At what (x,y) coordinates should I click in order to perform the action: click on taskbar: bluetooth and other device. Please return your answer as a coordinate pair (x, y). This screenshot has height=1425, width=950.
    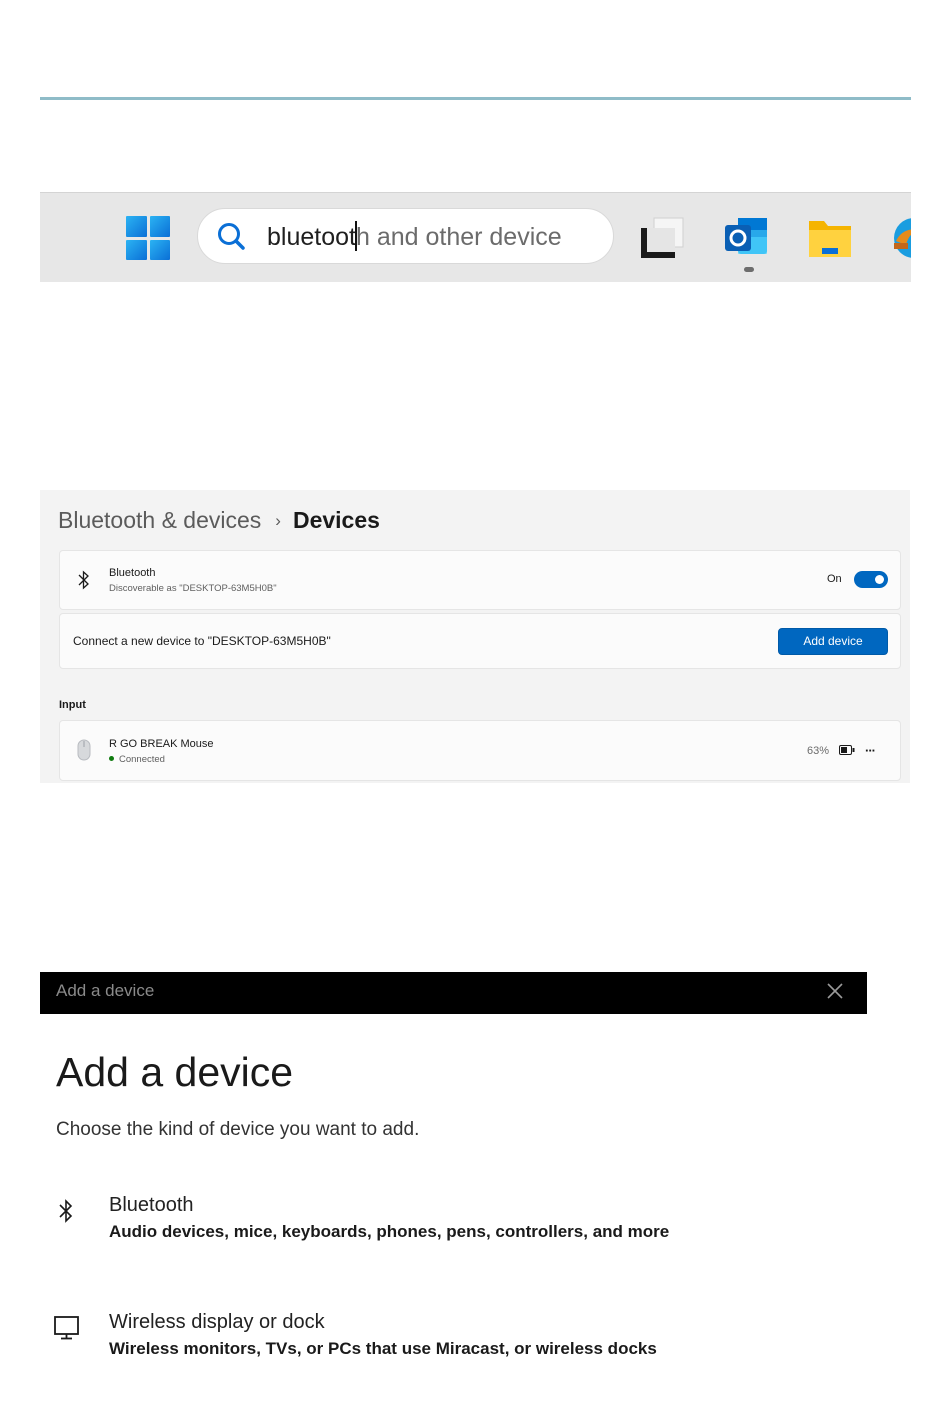
    Looking at the image, I should click on (475, 237).